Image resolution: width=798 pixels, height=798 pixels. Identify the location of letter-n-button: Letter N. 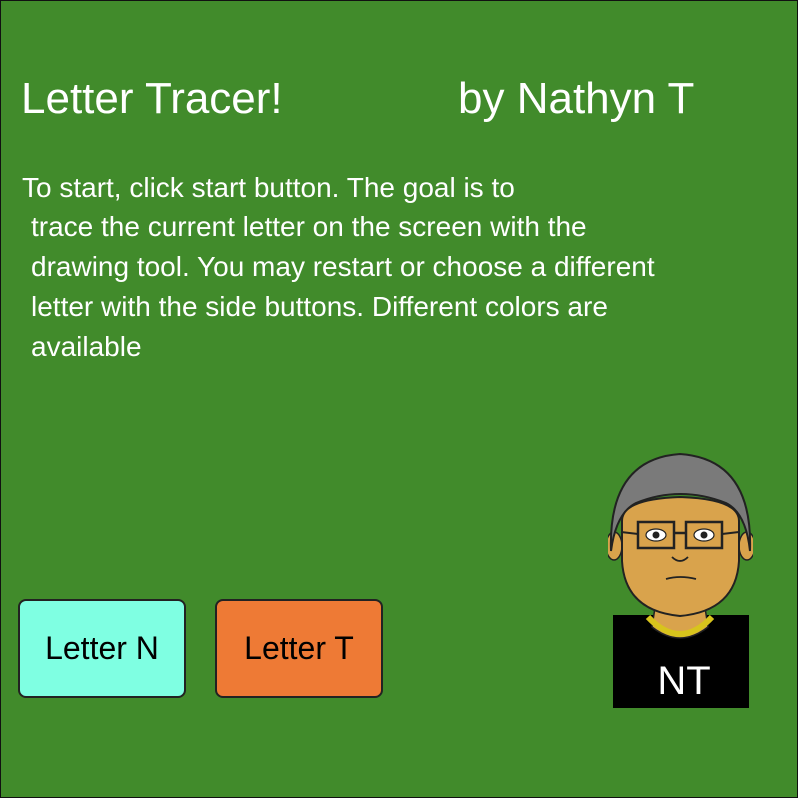
(102, 648).